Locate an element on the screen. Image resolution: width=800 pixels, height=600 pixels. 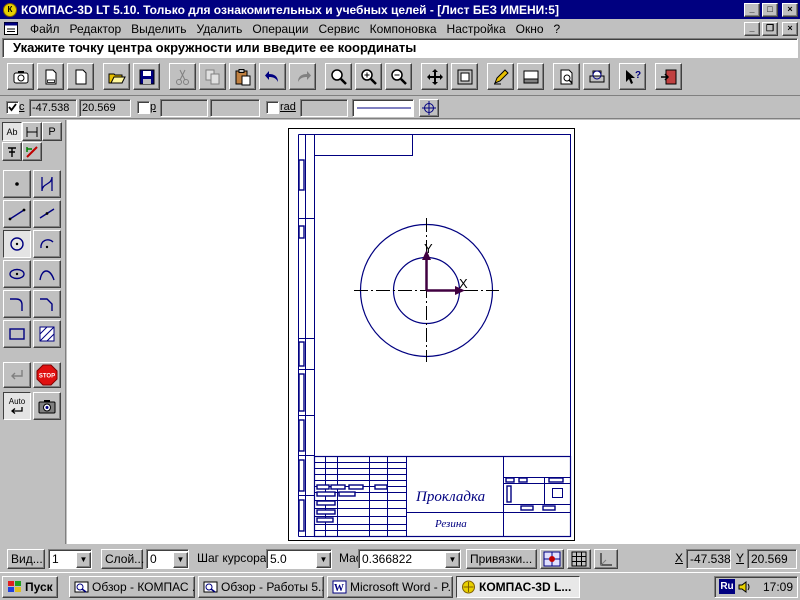
speaker-icon is located at coordinates (744, 587).